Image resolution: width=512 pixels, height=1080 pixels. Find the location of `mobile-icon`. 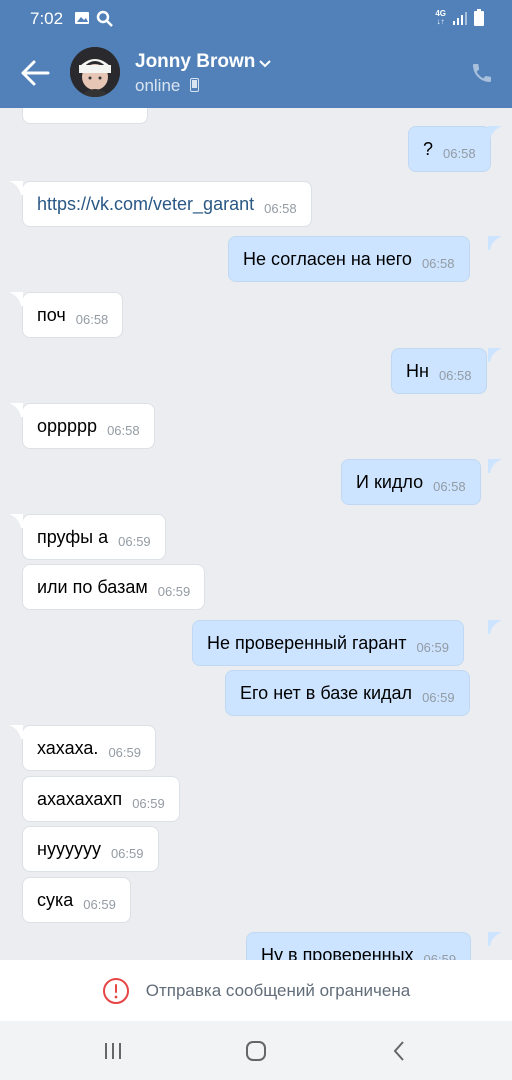

mobile-icon is located at coordinates (194, 85).